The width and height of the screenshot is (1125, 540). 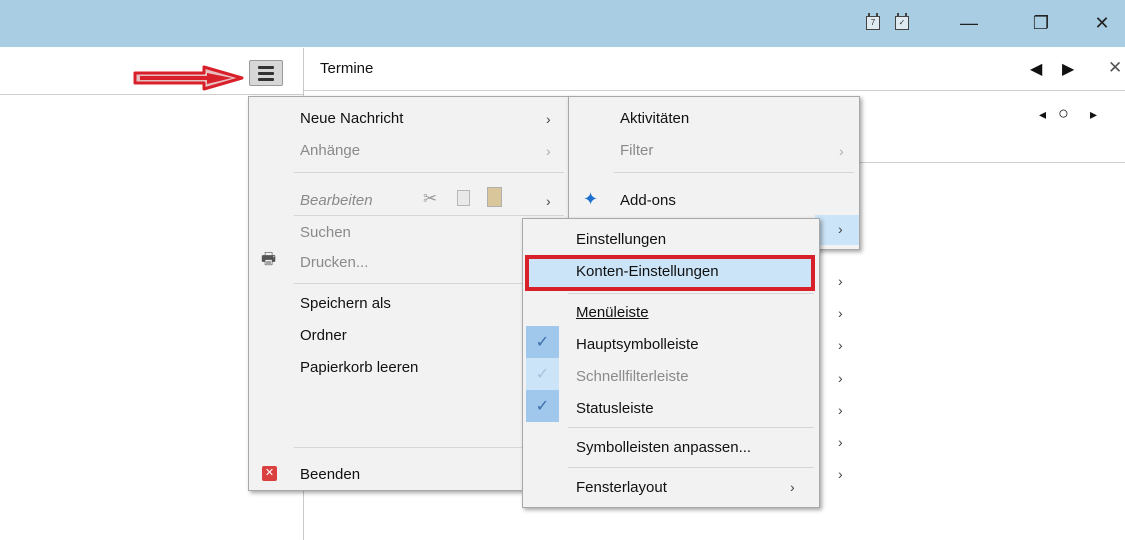 What do you see at coordinates (714, 69) in the screenshot?
I see `termine-header` at bounding box center [714, 69].